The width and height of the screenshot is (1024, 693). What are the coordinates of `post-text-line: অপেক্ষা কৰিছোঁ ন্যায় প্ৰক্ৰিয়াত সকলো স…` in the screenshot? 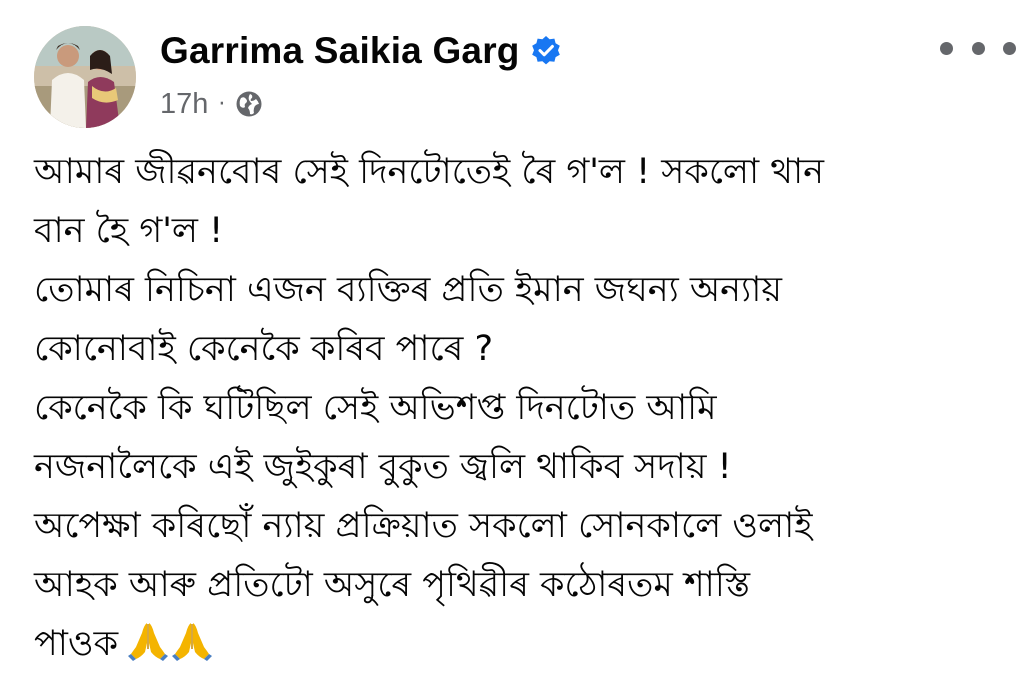 It's located at (423, 526).